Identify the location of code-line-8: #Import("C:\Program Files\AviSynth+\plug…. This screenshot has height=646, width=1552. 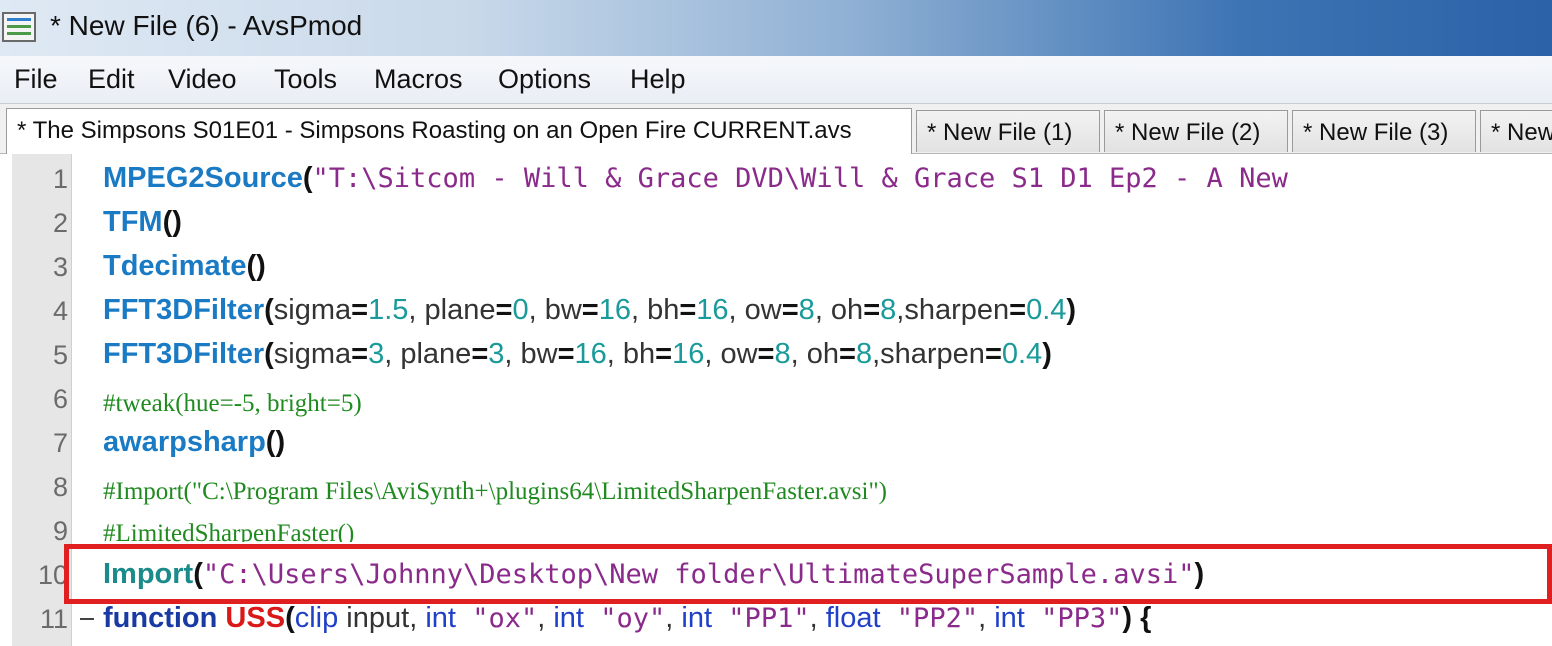
(495, 490).